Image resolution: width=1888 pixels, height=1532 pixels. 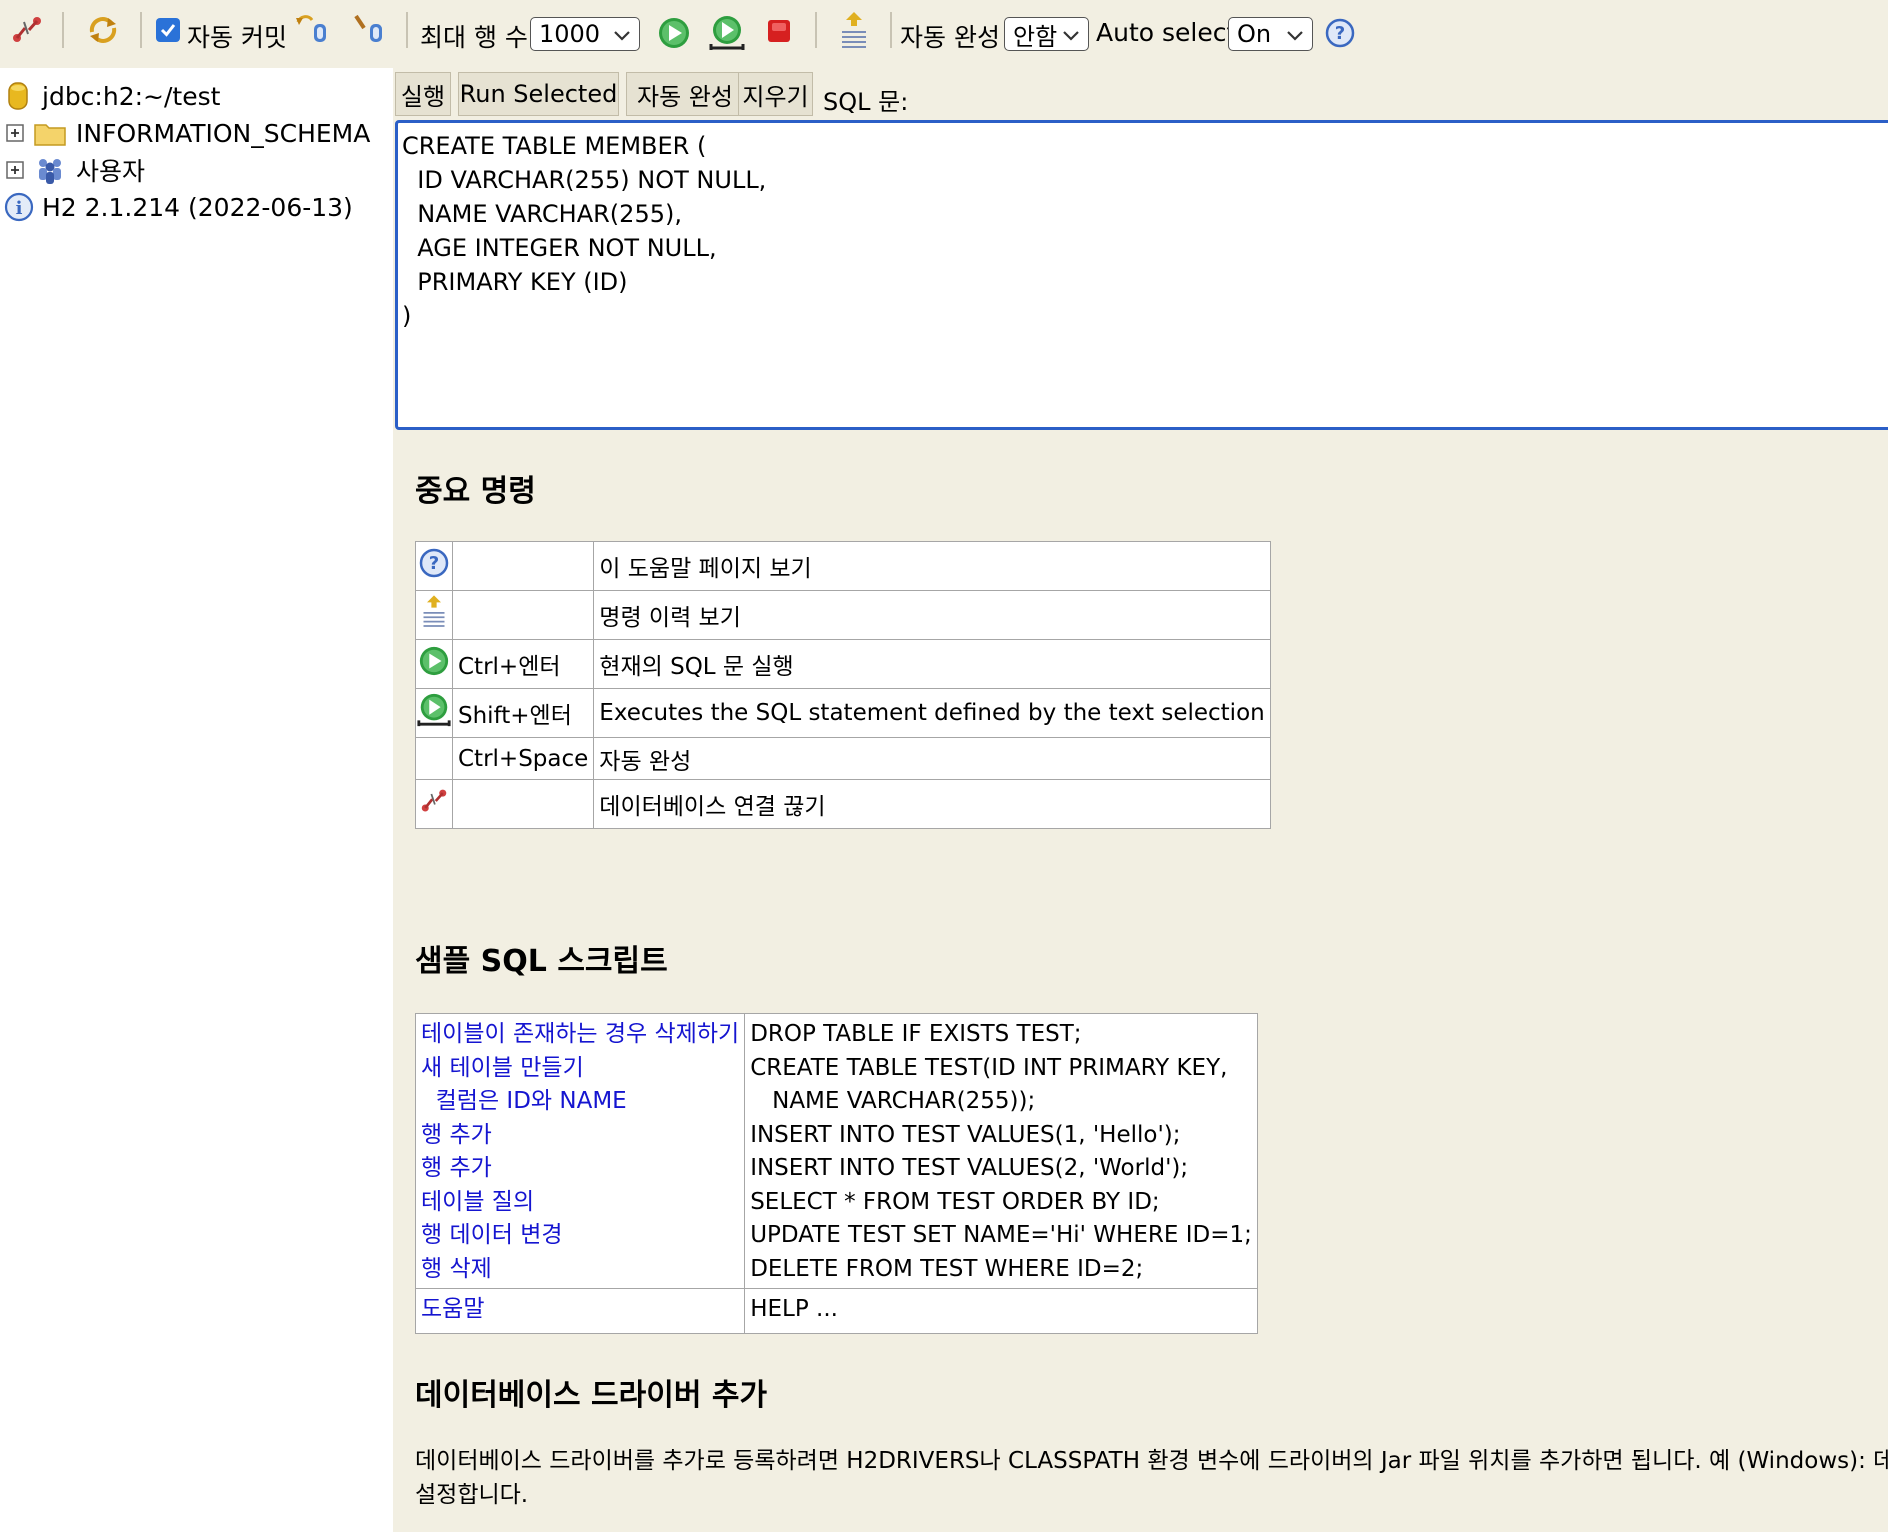 I want to click on description-cell: 이 도움말 페이지 보기, so click(x=932, y=566).